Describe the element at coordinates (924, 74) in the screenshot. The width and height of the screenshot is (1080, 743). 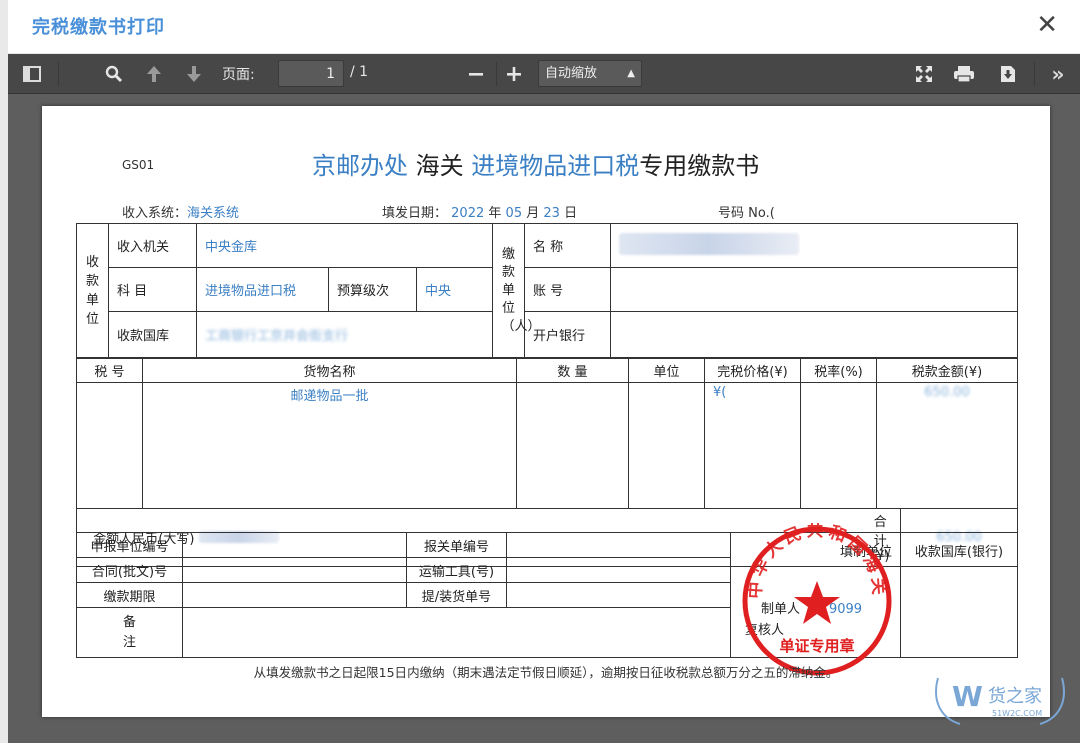
I see `presentation-mode-icon` at that location.